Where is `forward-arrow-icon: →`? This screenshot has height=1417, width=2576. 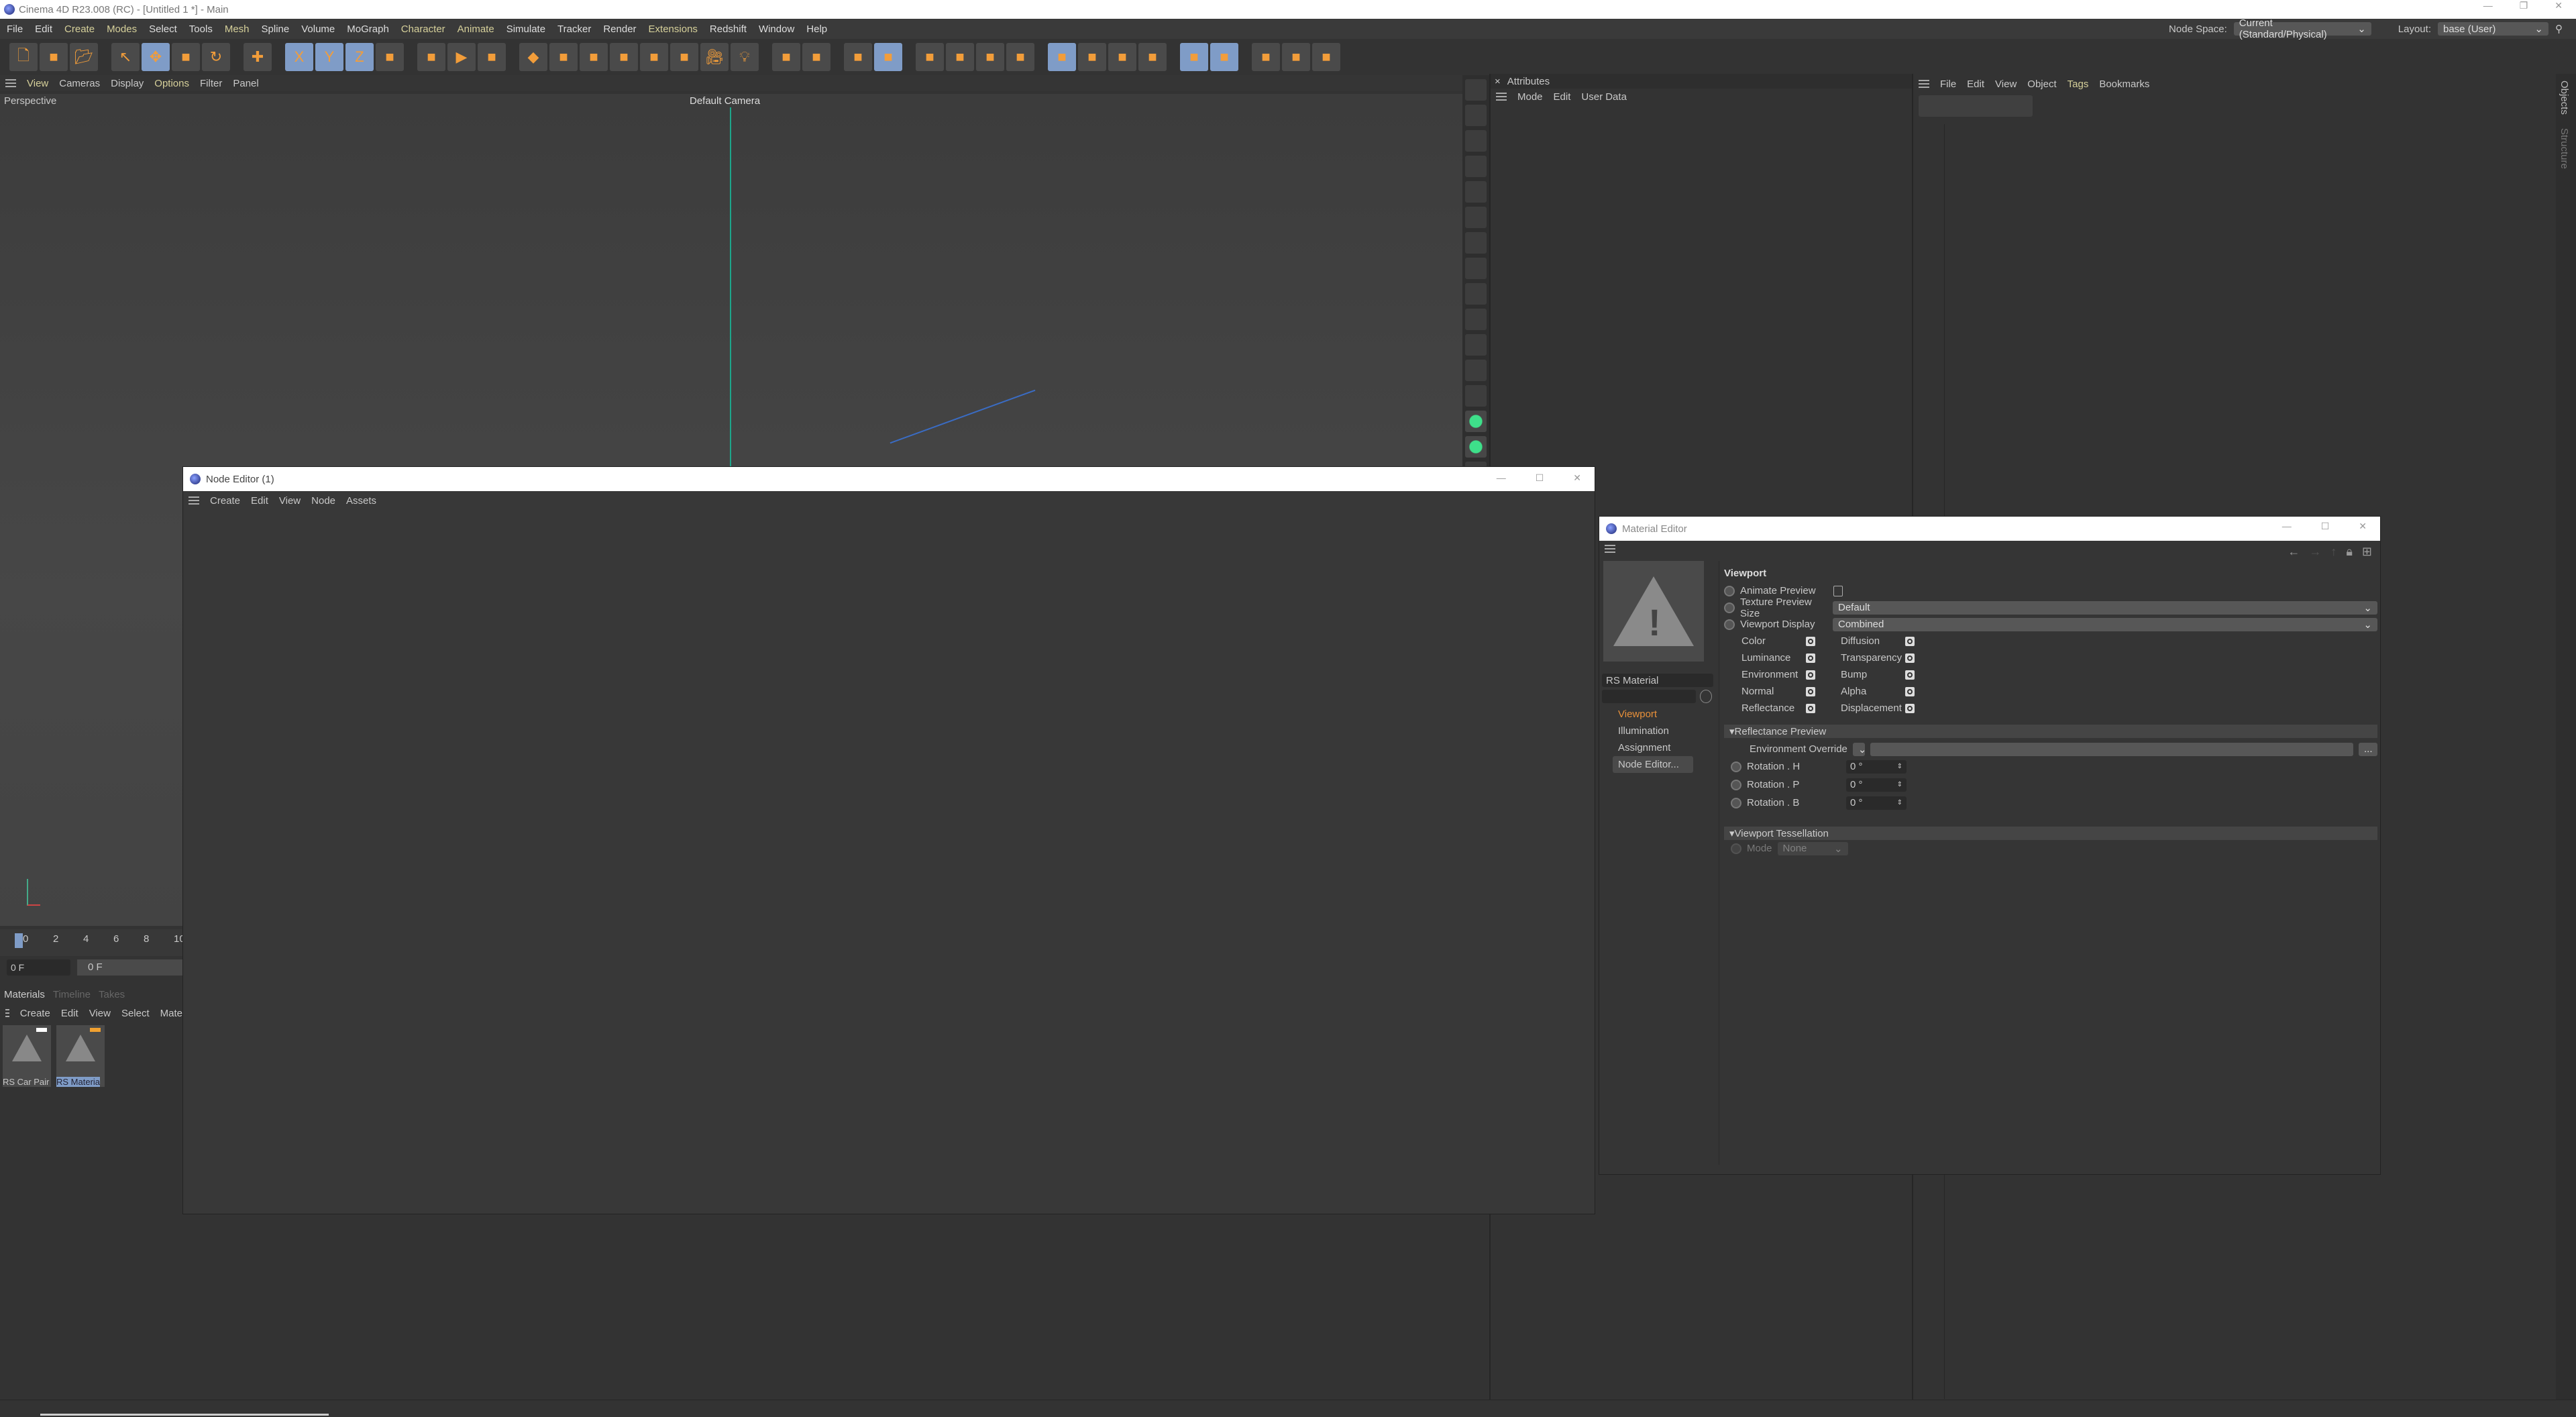 forward-arrow-icon: → is located at coordinates (2315, 552).